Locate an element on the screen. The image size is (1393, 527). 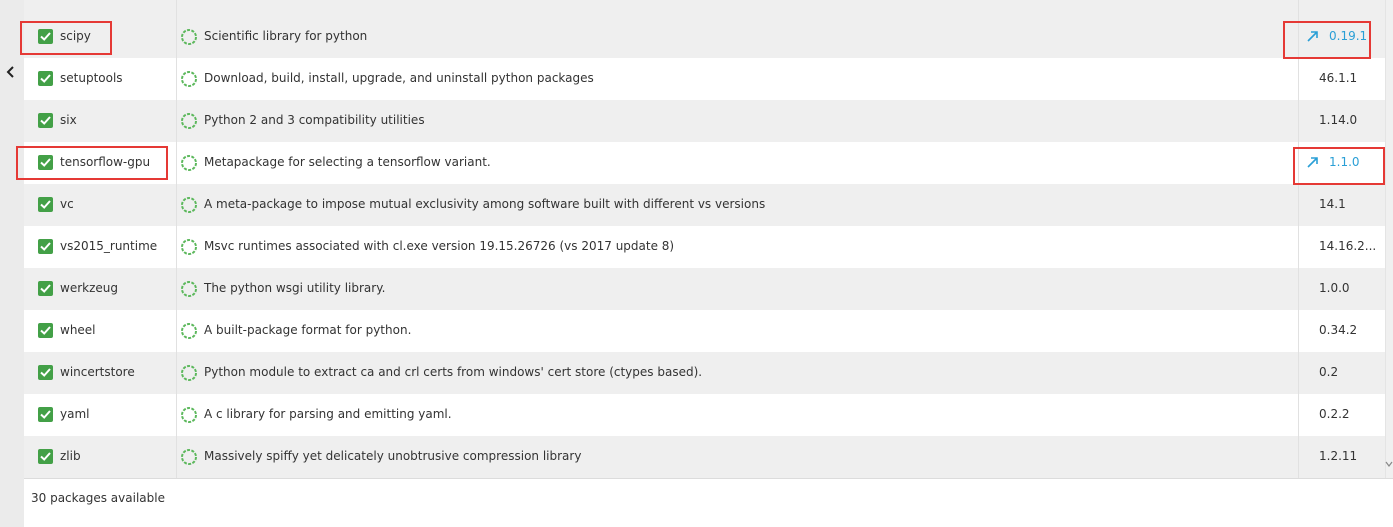
package-name: wheel is located at coordinates (78, 330).